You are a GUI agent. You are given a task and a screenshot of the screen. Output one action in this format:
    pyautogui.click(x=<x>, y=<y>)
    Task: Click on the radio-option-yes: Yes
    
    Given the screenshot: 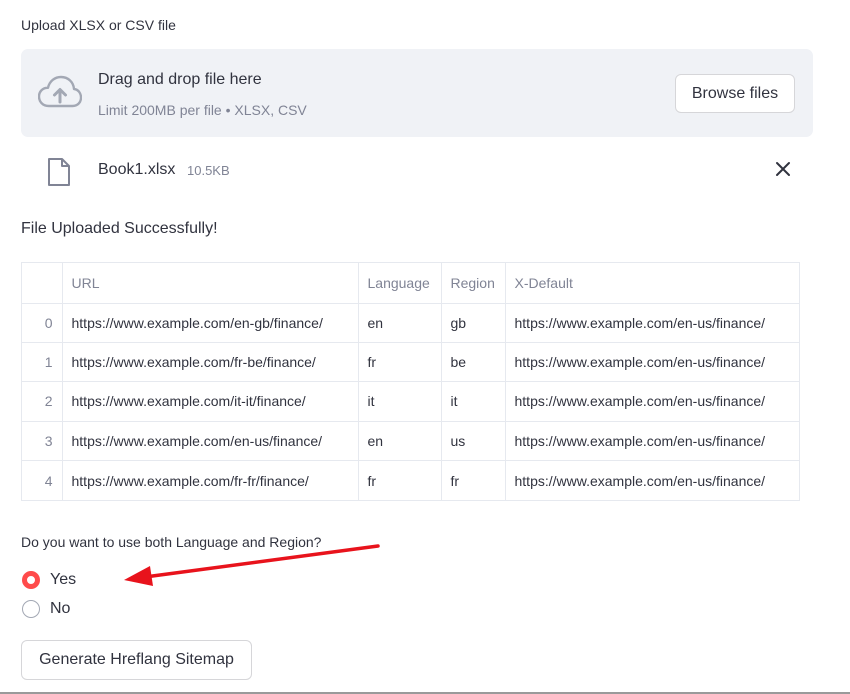 What is the action you would take?
    pyautogui.click(x=49, y=580)
    